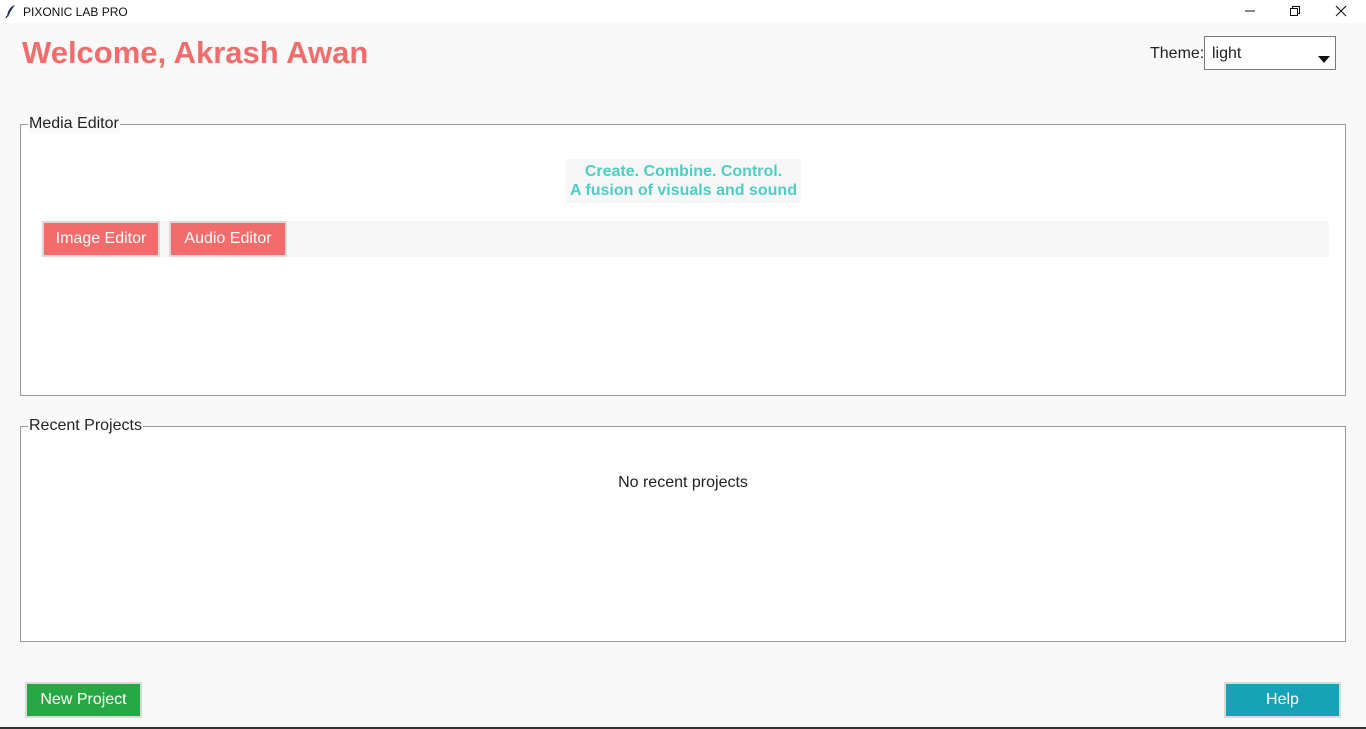 Image resolution: width=1366 pixels, height=729 pixels. Describe the element at coordinates (683, 11) in the screenshot. I see `title-bar: PIXONIC LAB PRO` at that location.